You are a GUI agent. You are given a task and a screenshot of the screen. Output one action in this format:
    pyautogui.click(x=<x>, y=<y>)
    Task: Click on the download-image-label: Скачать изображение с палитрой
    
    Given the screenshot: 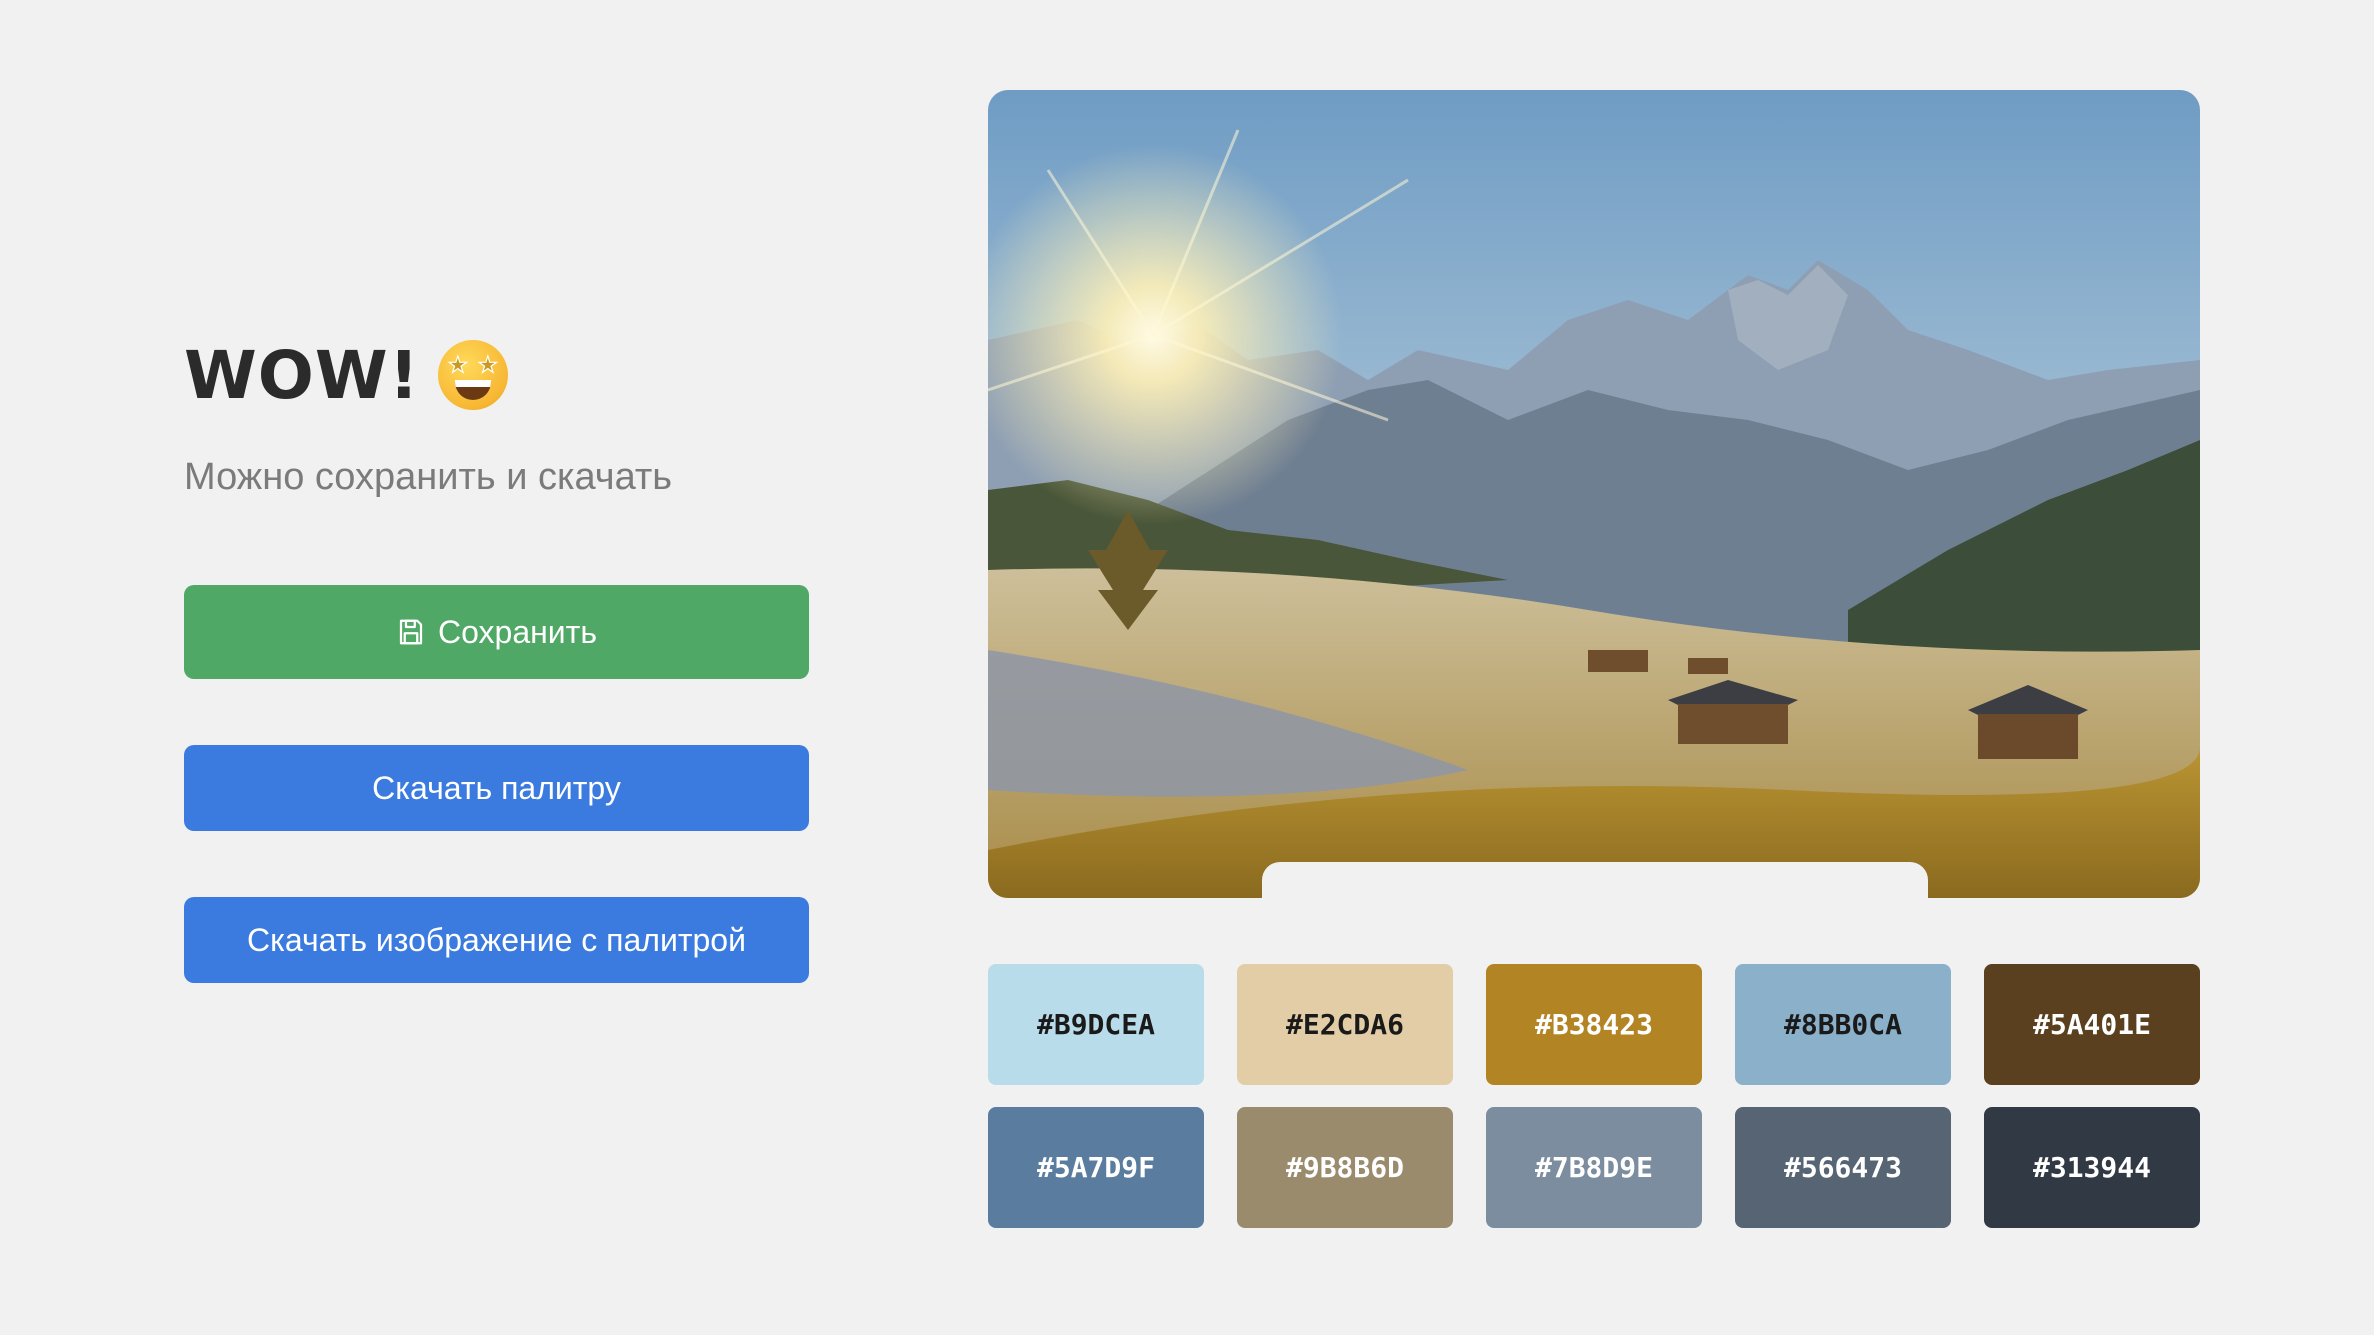 What is the action you would take?
    pyautogui.click(x=496, y=939)
    